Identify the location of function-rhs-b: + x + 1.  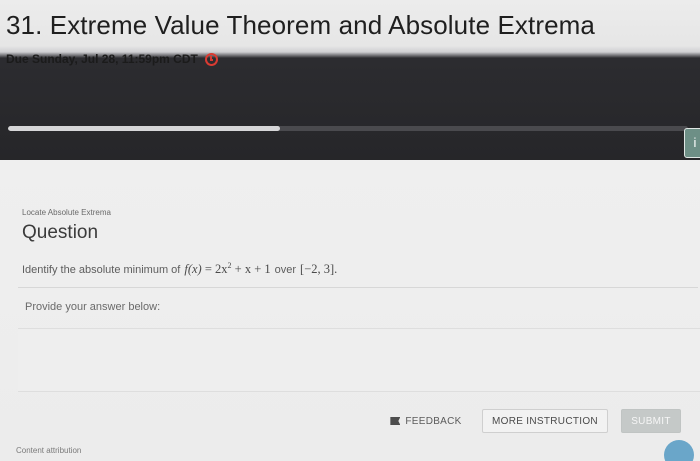
(251, 269).